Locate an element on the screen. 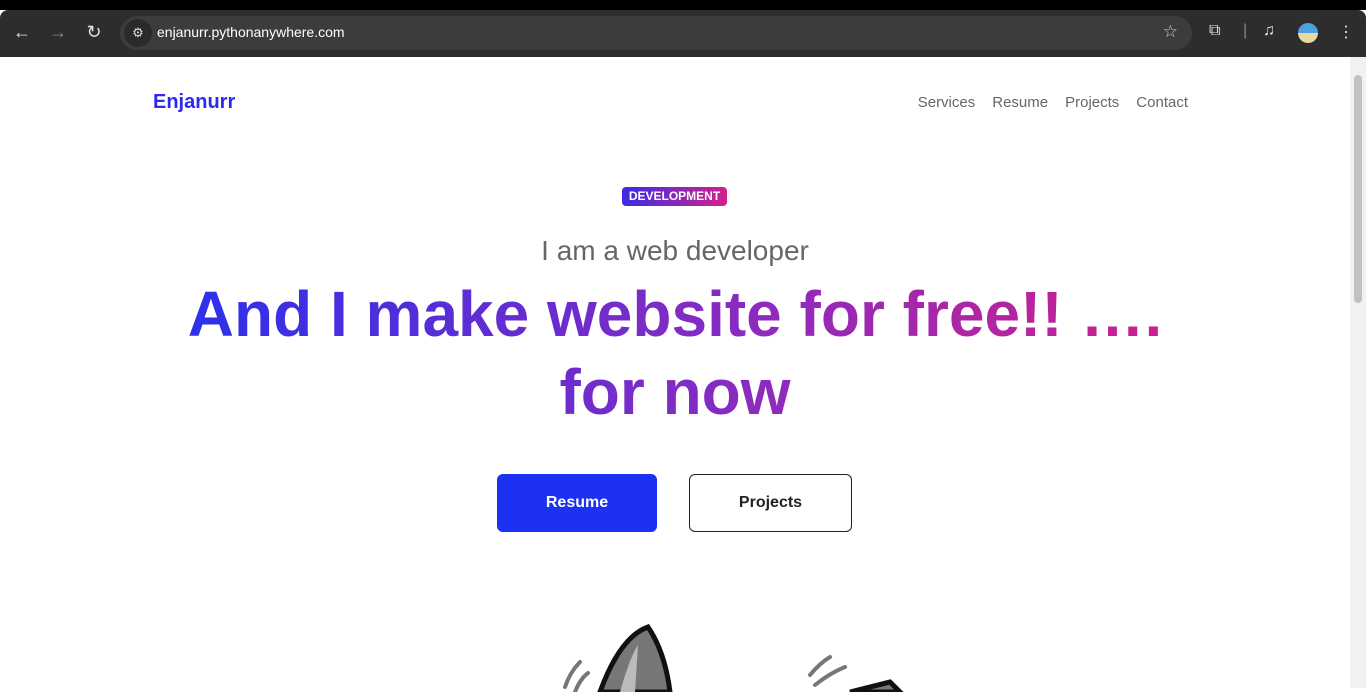 This screenshot has height=692, width=1366. profile-avatar is located at coordinates (1308, 33).